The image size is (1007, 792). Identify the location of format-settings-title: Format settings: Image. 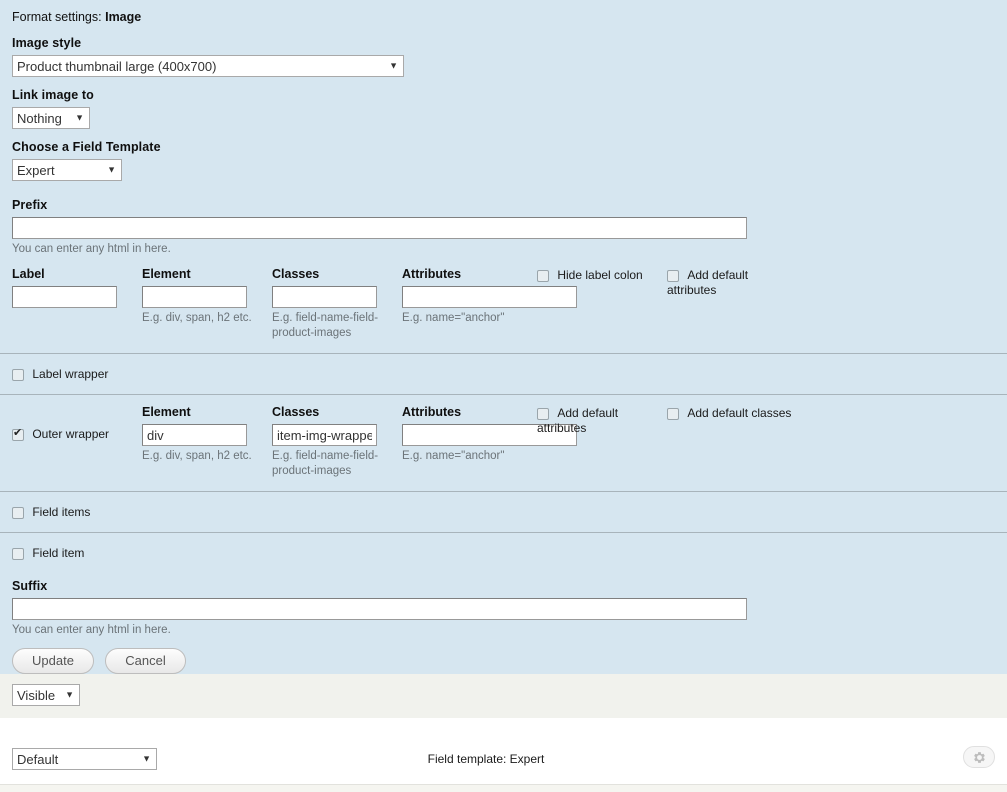
(503, 12).